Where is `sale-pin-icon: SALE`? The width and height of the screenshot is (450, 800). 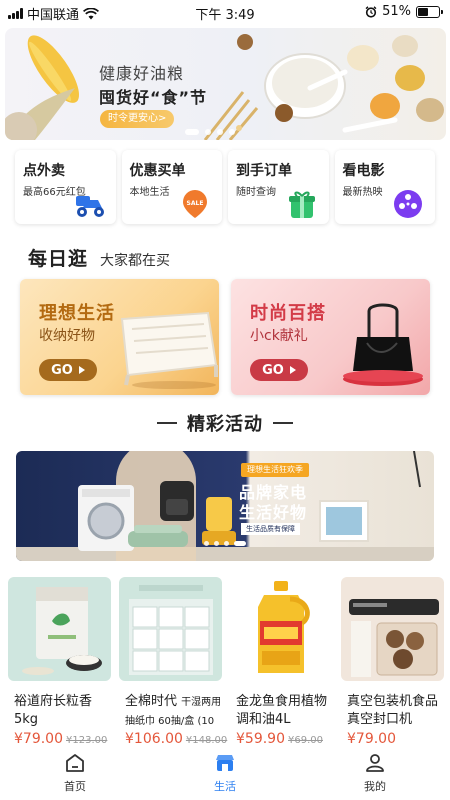 sale-pin-icon: SALE is located at coordinates (195, 204).